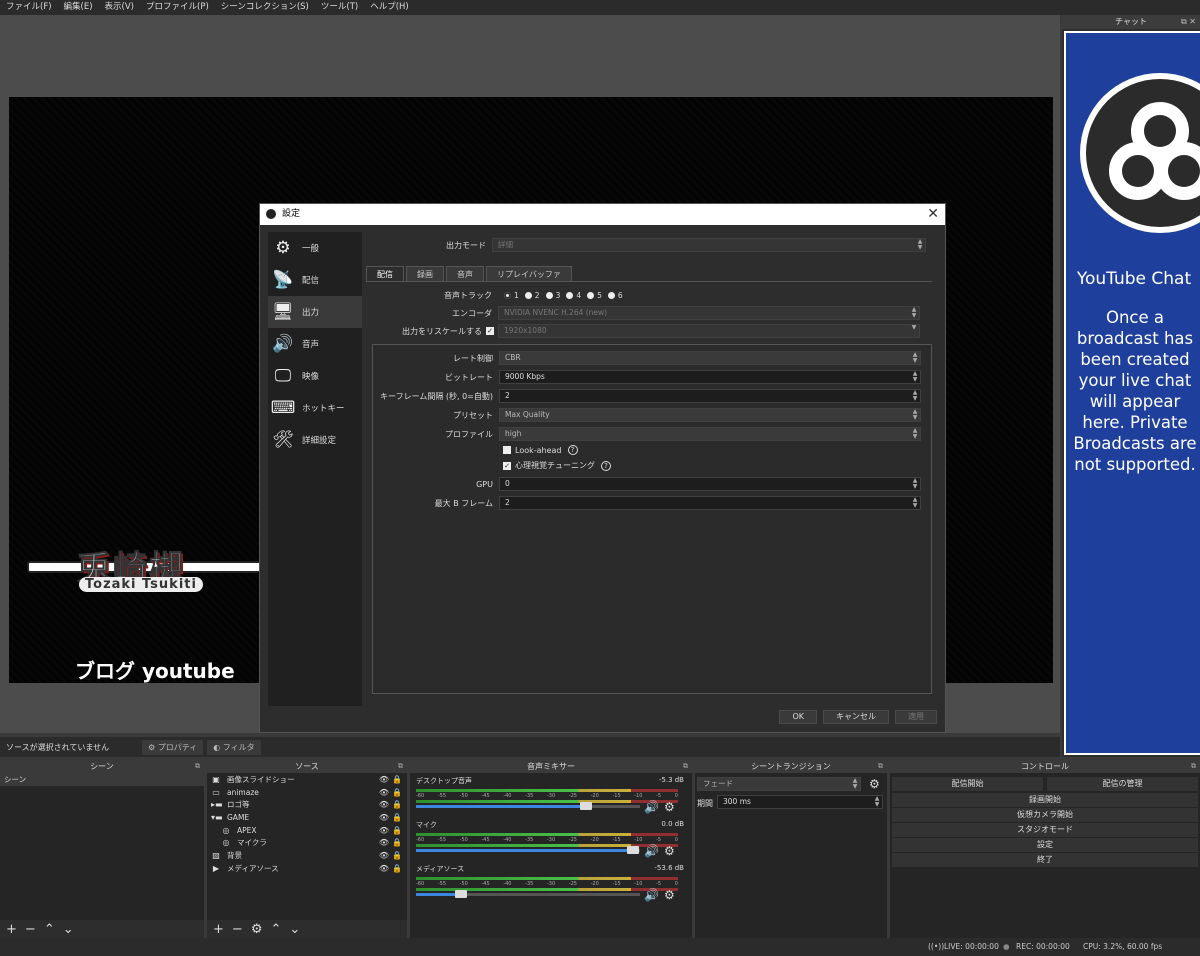 The image size is (1200, 956). I want to click on cancel-button: キャンセル, so click(856, 717).